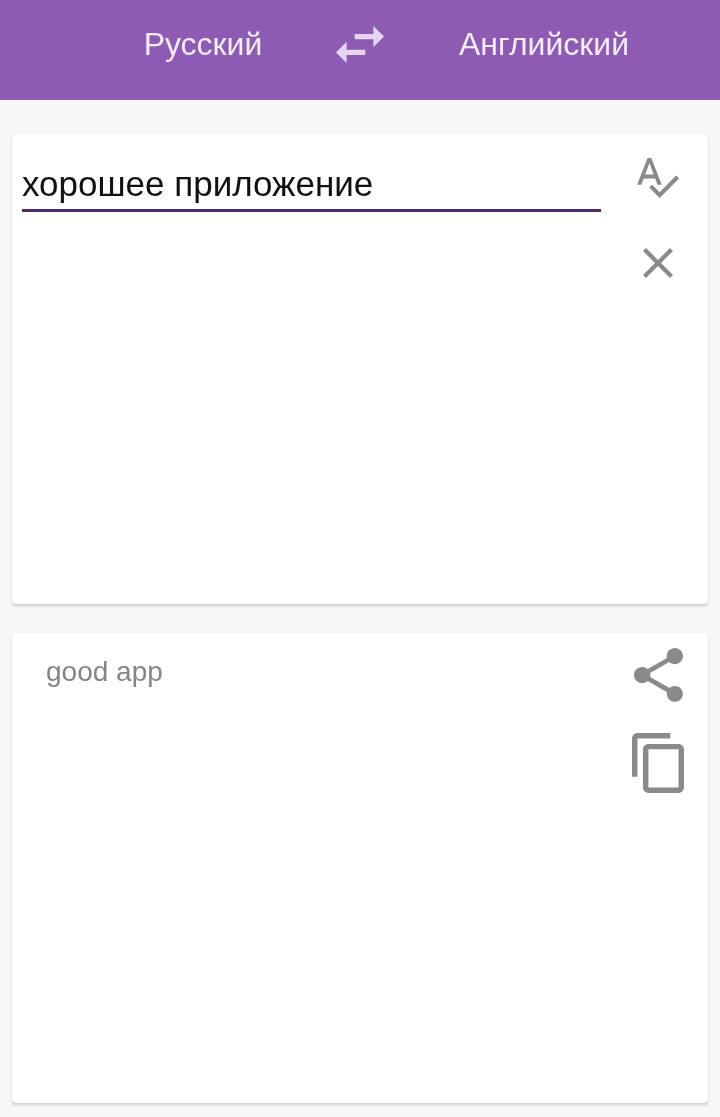  I want to click on input-field: хорошее приложение, so click(311, 185).